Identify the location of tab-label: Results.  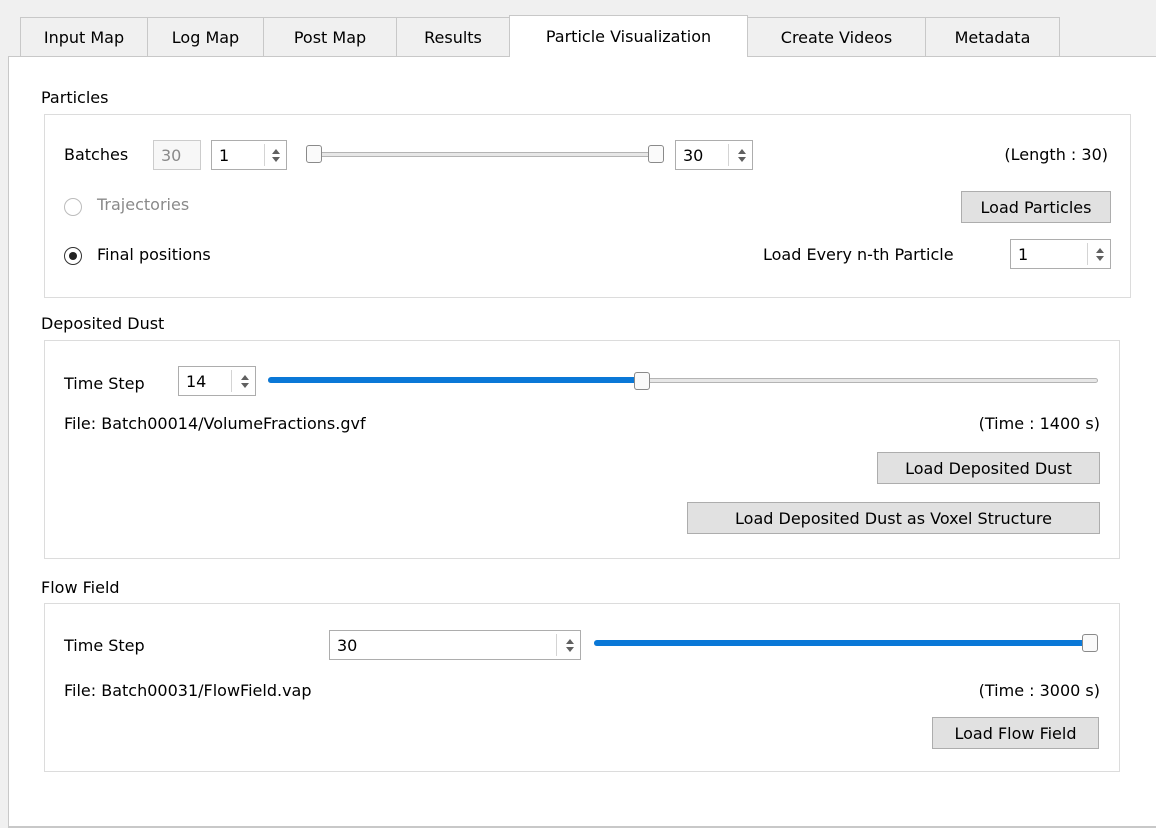
(453, 37).